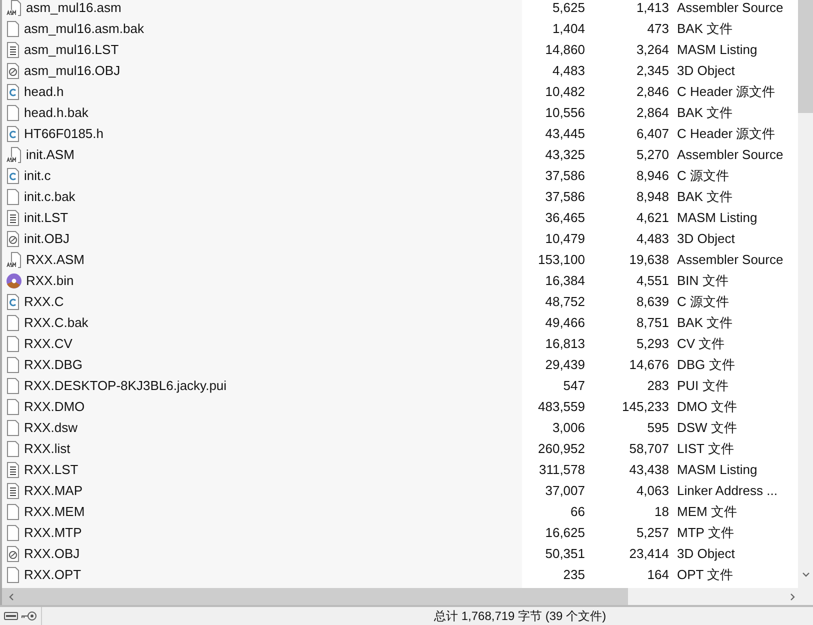  Describe the element at coordinates (568, 8) in the screenshot. I see `file-size: 5,625` at that location.